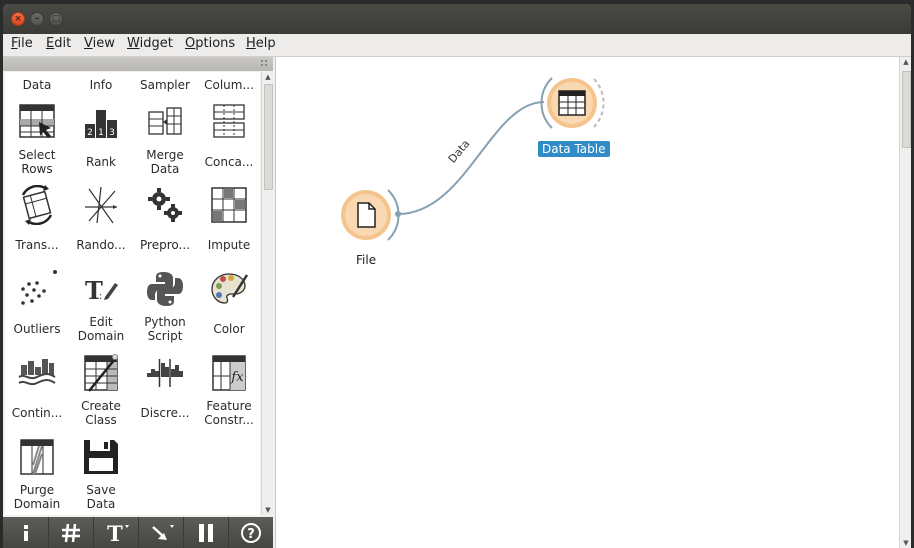 The height and width of the screenshot is (548, 914). Describe the element at coordinates (101, 205) in the screenshot. I see `randomize-icon` at that location.